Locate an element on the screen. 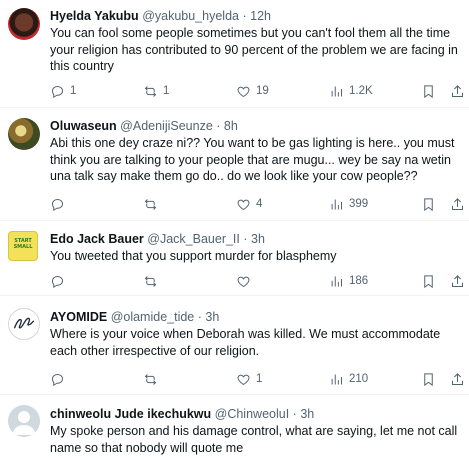 The width and height of the screenshot is (469, 460). retweet-count: 1 is located at coordinates (166, 91).